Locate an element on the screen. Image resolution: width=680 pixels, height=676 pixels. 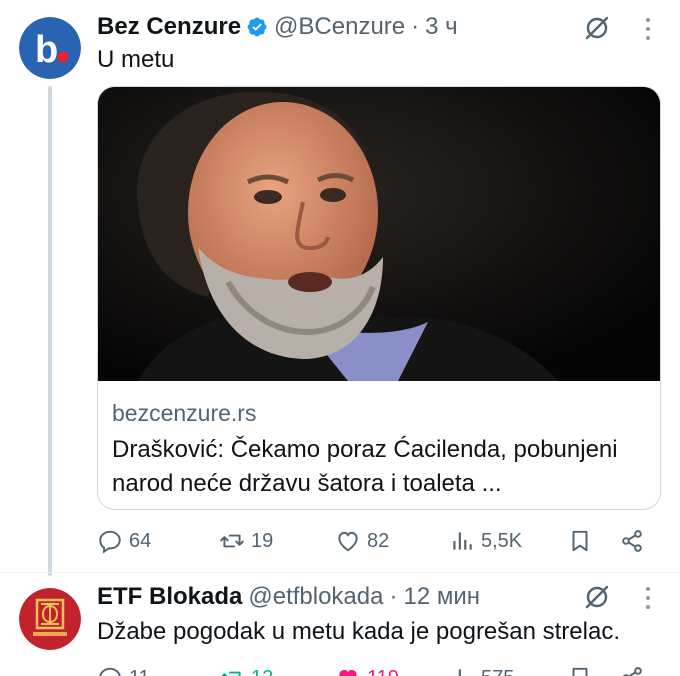
timestamp: 12 мин is located at coordinates (441, 597).